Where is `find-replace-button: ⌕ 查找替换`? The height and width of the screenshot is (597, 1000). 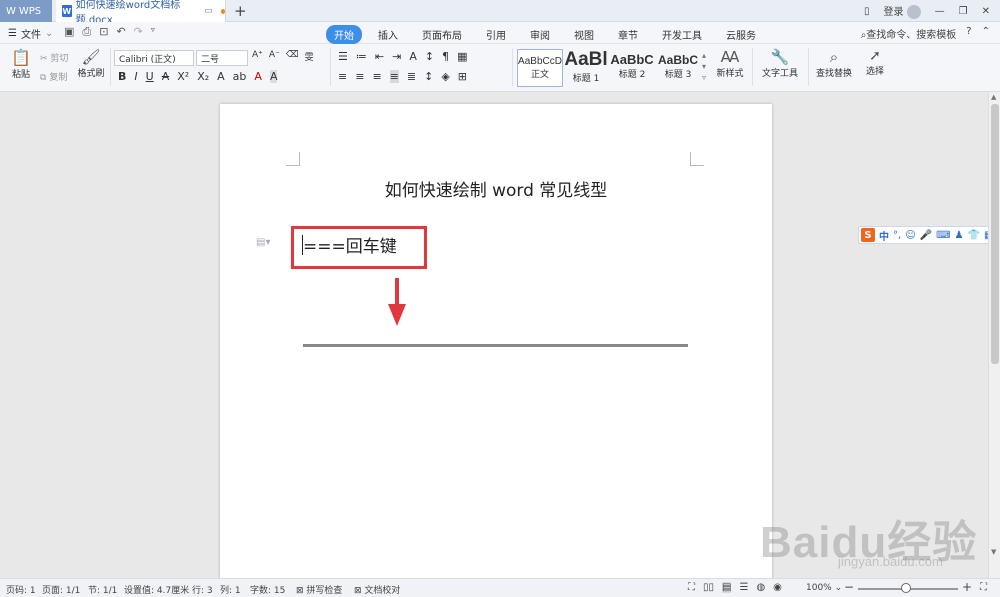
find-replace-button: ⌕ 查找替换 is located at coordinates (834, 63).